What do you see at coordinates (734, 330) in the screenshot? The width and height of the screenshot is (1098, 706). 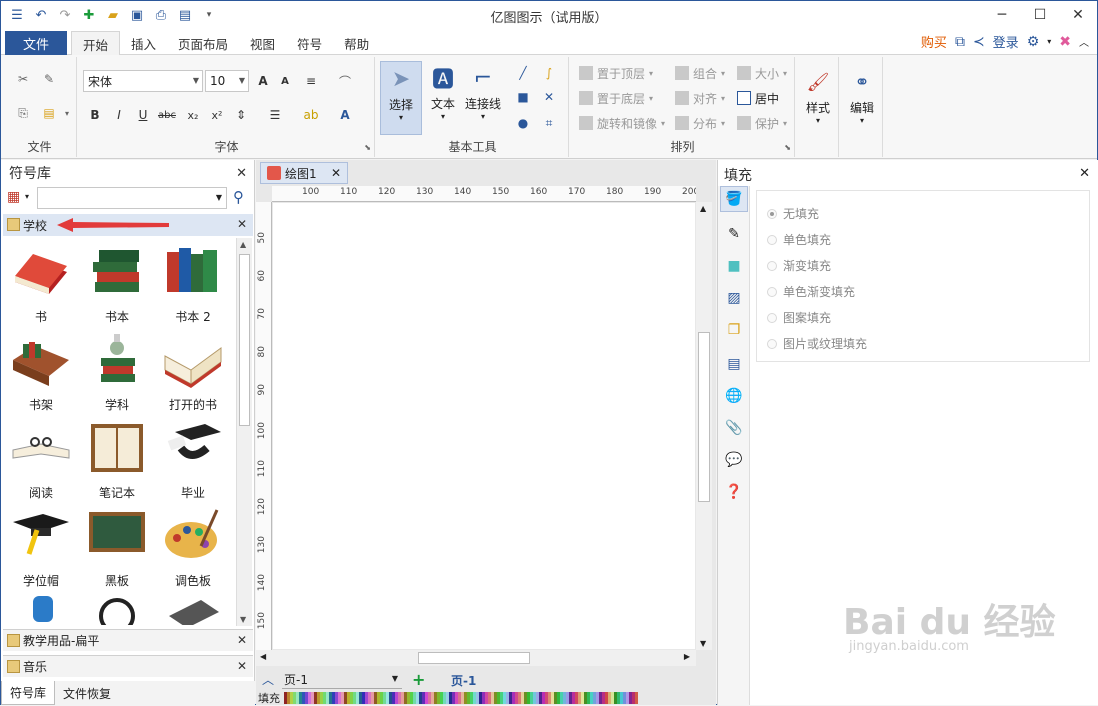 I see `layer-icon: ❐` at bounding box center [734, 330].